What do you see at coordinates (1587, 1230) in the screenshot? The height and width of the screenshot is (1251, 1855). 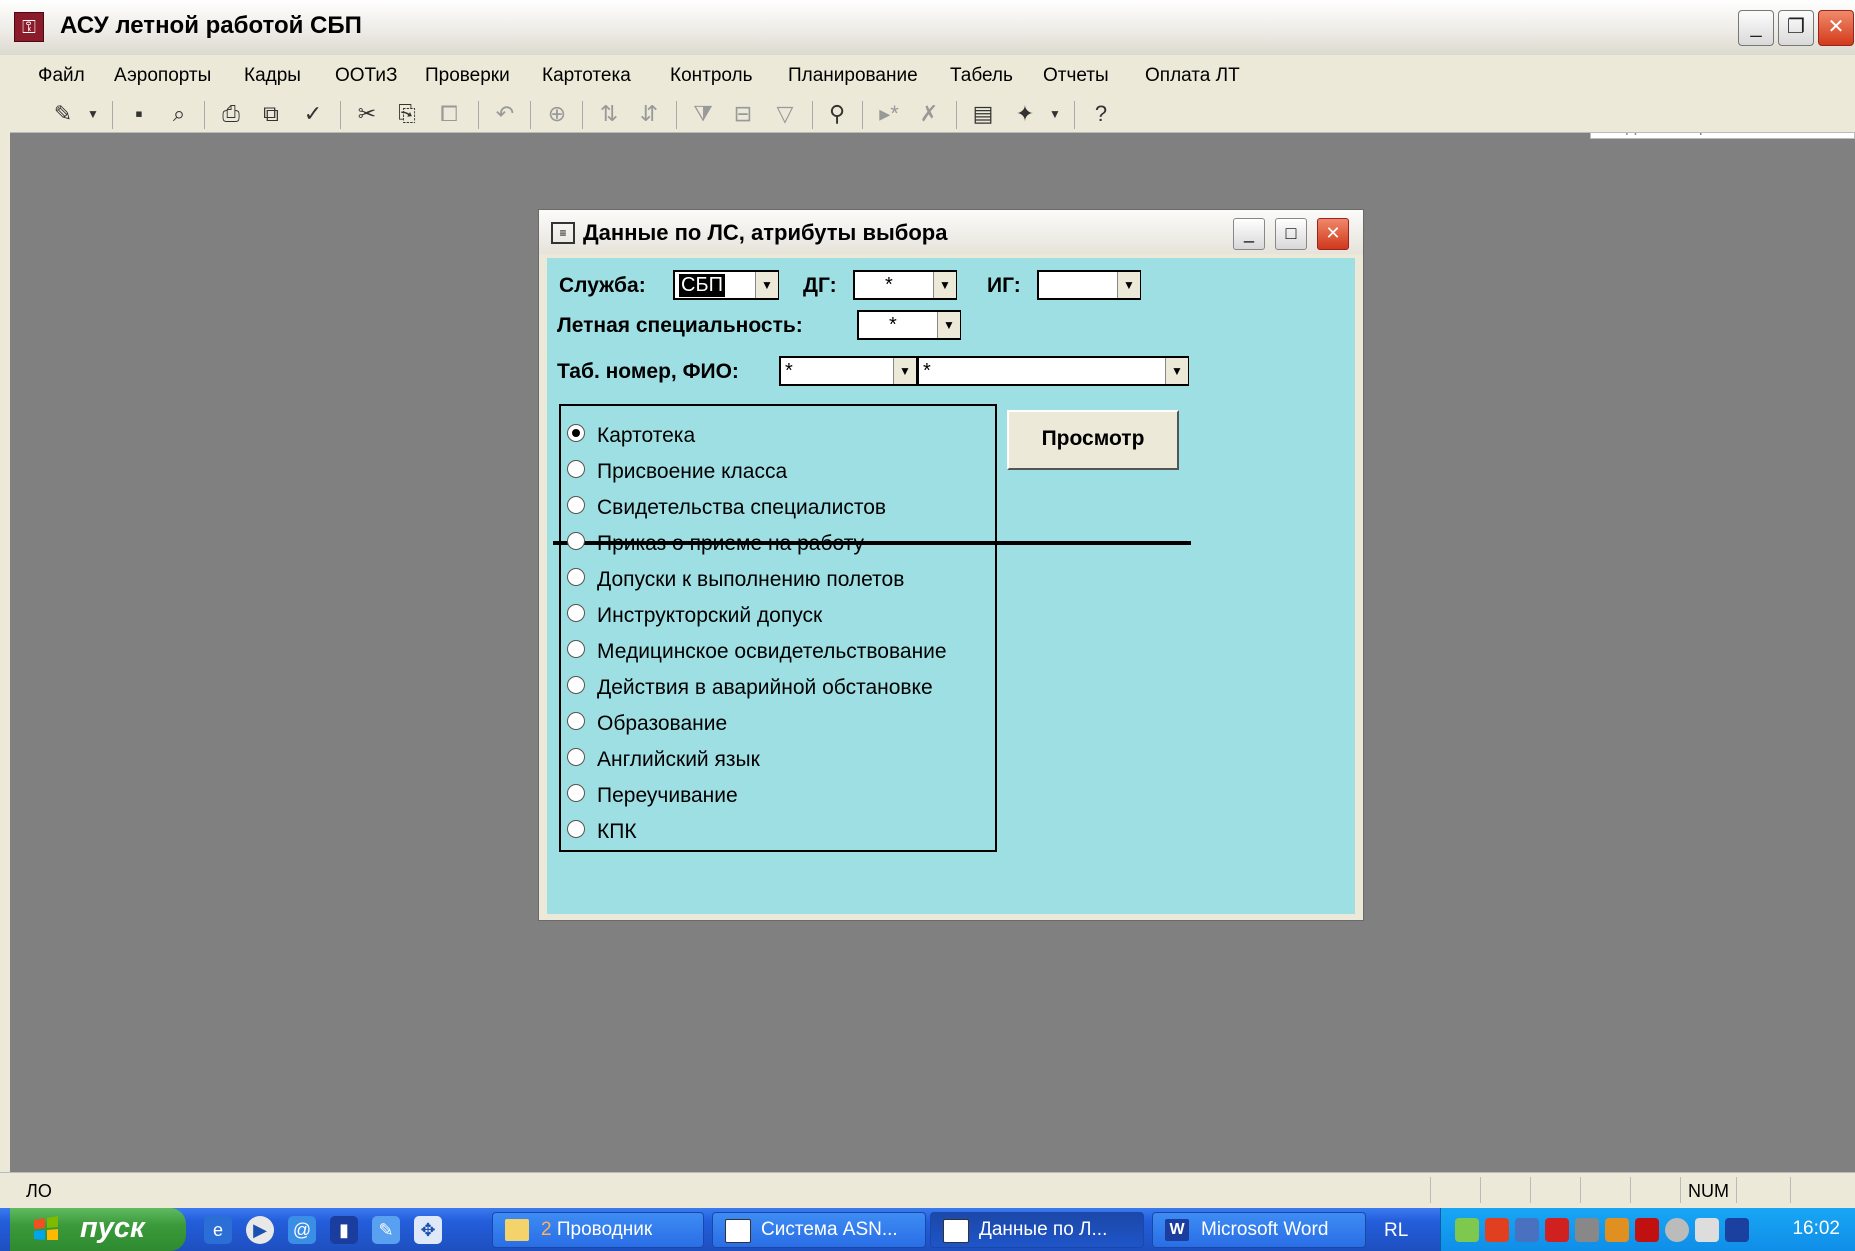 I see `tray-tool-icon` at bounding box center [1587, 1230].